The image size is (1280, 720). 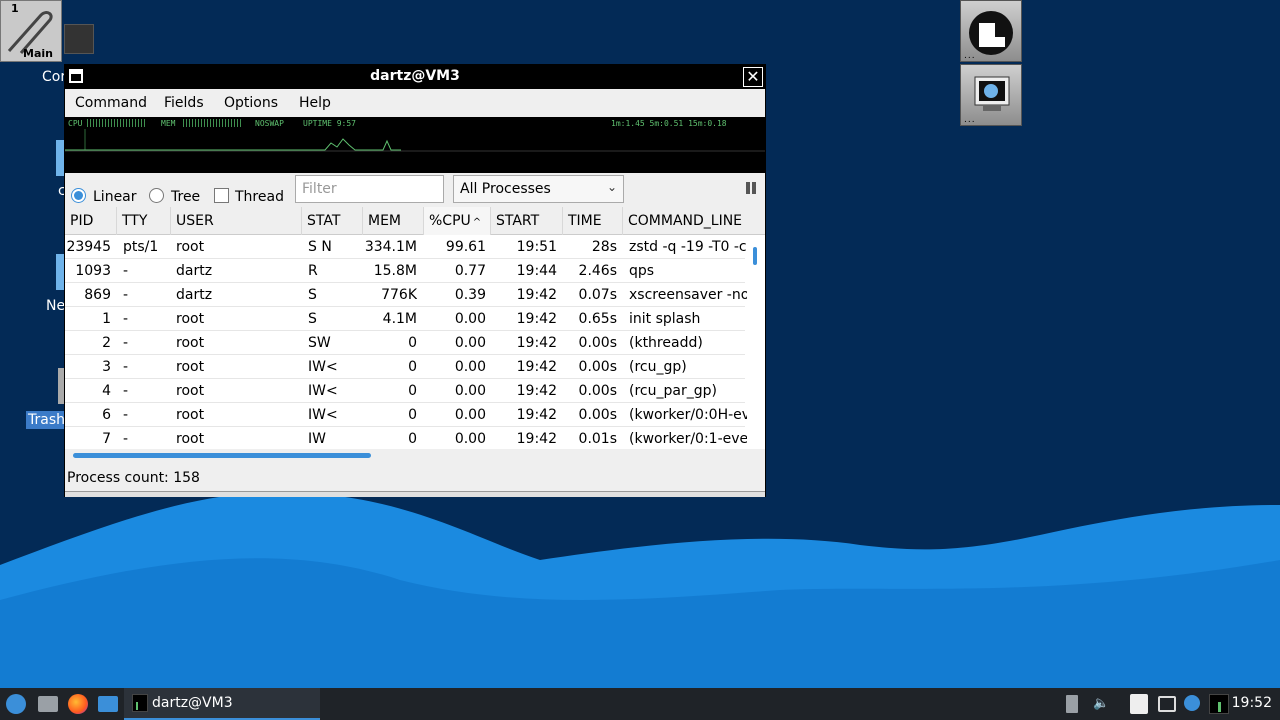 I want to click on start-menu-icon, so click(x=16, y=704).